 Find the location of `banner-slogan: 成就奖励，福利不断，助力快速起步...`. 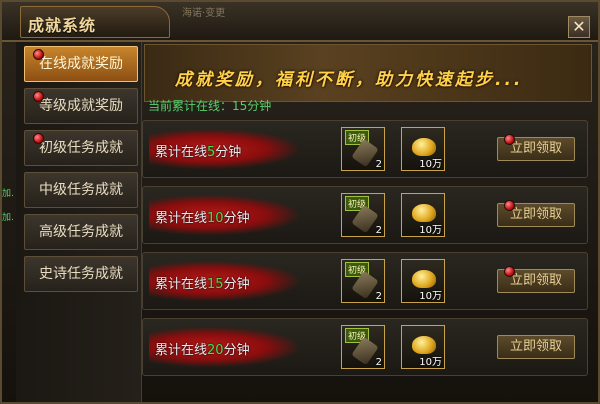

banner-slogan: 成就奖励，福利不断，助力快速起步... is located at coordinates (349, 80).